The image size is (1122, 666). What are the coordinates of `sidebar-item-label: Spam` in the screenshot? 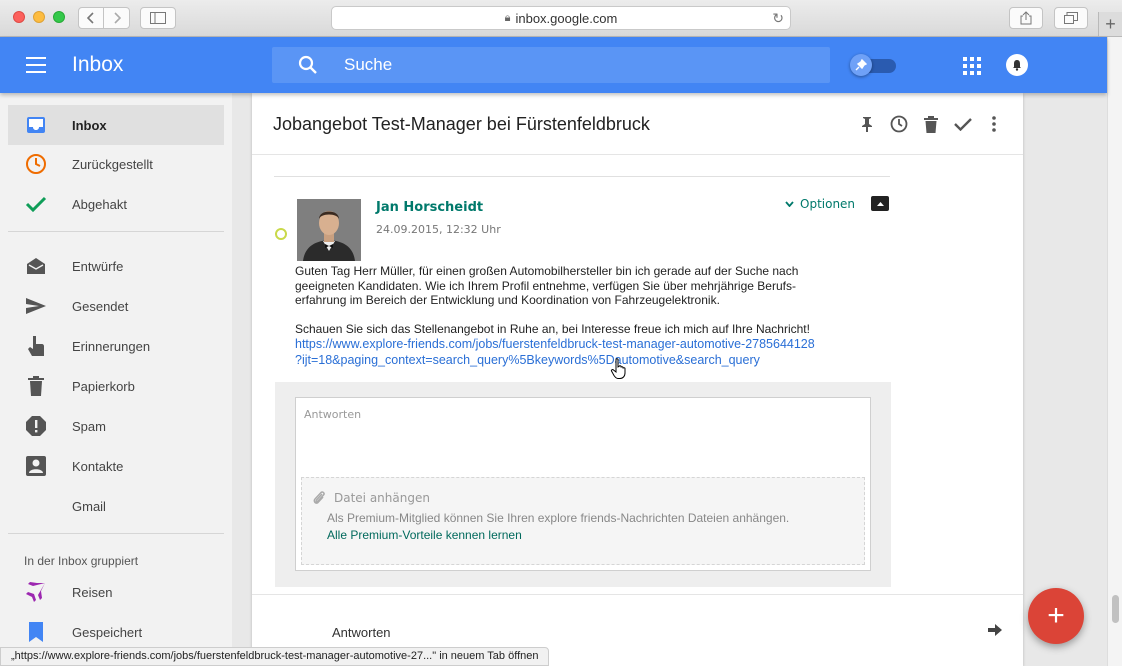 It's located at (89, 426).